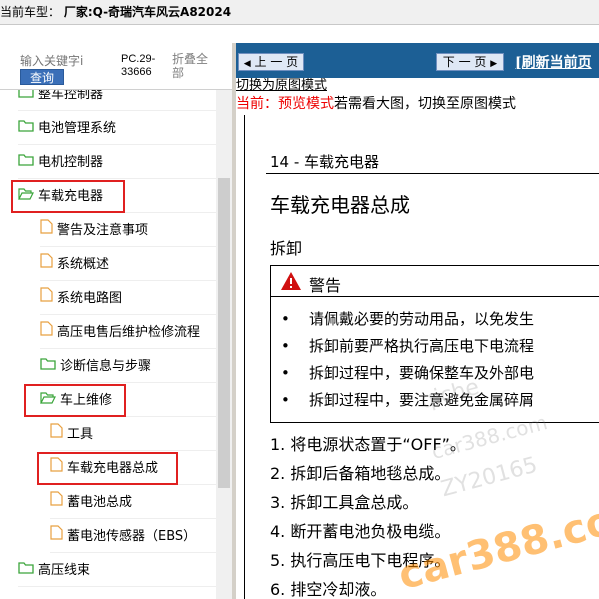  Describe the element at coordinates (224, 333) in the screenshot. I see `scrollbar-thumb` at that location.